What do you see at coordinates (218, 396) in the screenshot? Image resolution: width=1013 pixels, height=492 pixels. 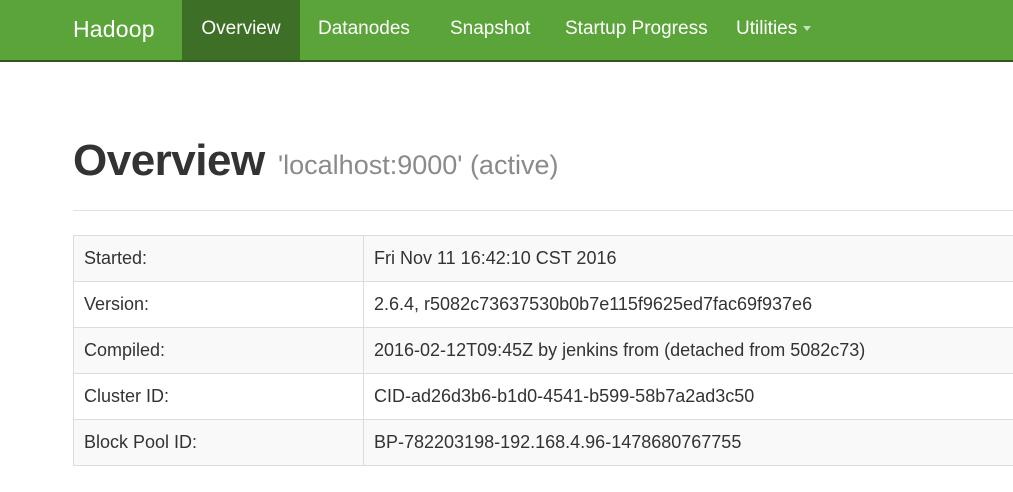 I see `row-label: Cluster ID:` at bounding box center [218, 396].